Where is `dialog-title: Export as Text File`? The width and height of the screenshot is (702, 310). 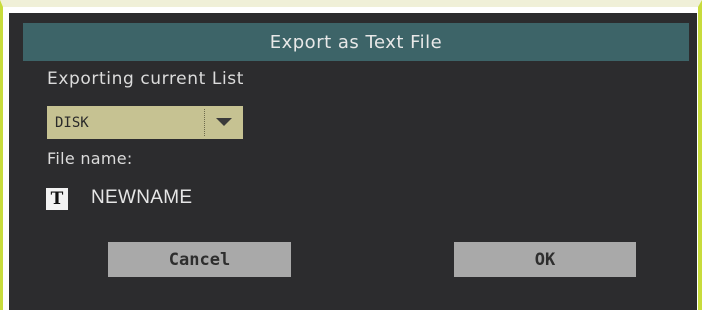
dialog-title: Export as Text File is located at coordinates (356, 42).